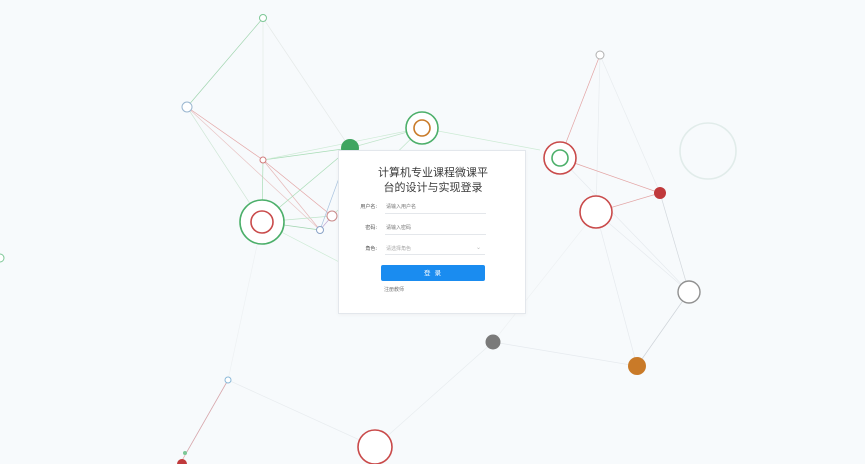 The height and width of the screenshot is (464, 865). Describe the element at coordinates (433, 180) in the screenshot. I see `page-title: 计算机专业课程微课平 台的设计与实现登录` at that location.